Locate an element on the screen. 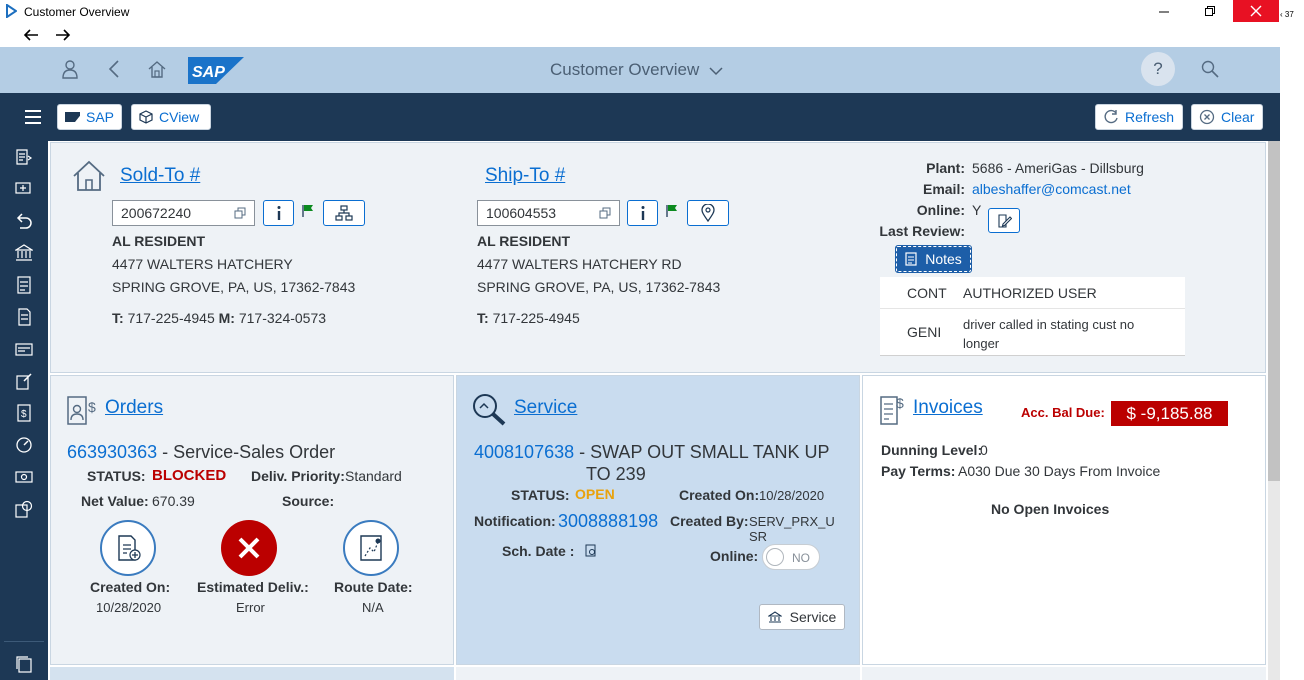 This screenshot has height=680, width=1304. svg-text: SAP is located at coordinates (208, 72).